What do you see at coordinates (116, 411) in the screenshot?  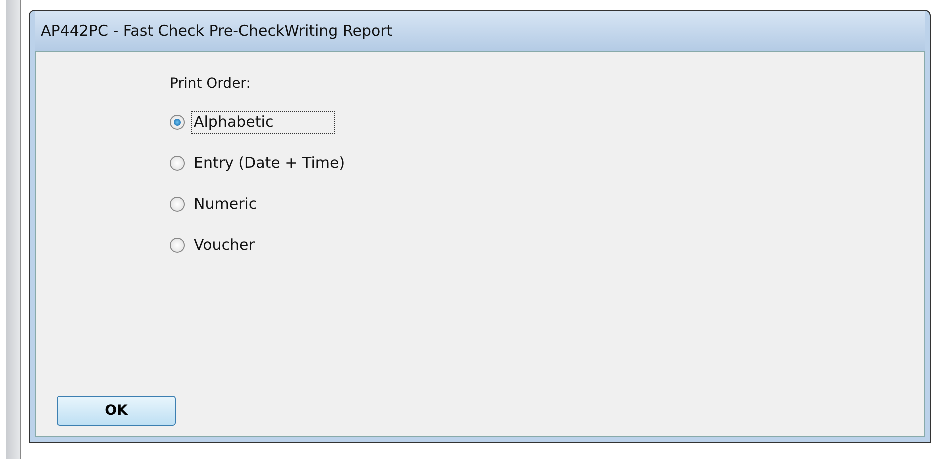 I see `ok-button: OK` at bounding box center [116, 411].